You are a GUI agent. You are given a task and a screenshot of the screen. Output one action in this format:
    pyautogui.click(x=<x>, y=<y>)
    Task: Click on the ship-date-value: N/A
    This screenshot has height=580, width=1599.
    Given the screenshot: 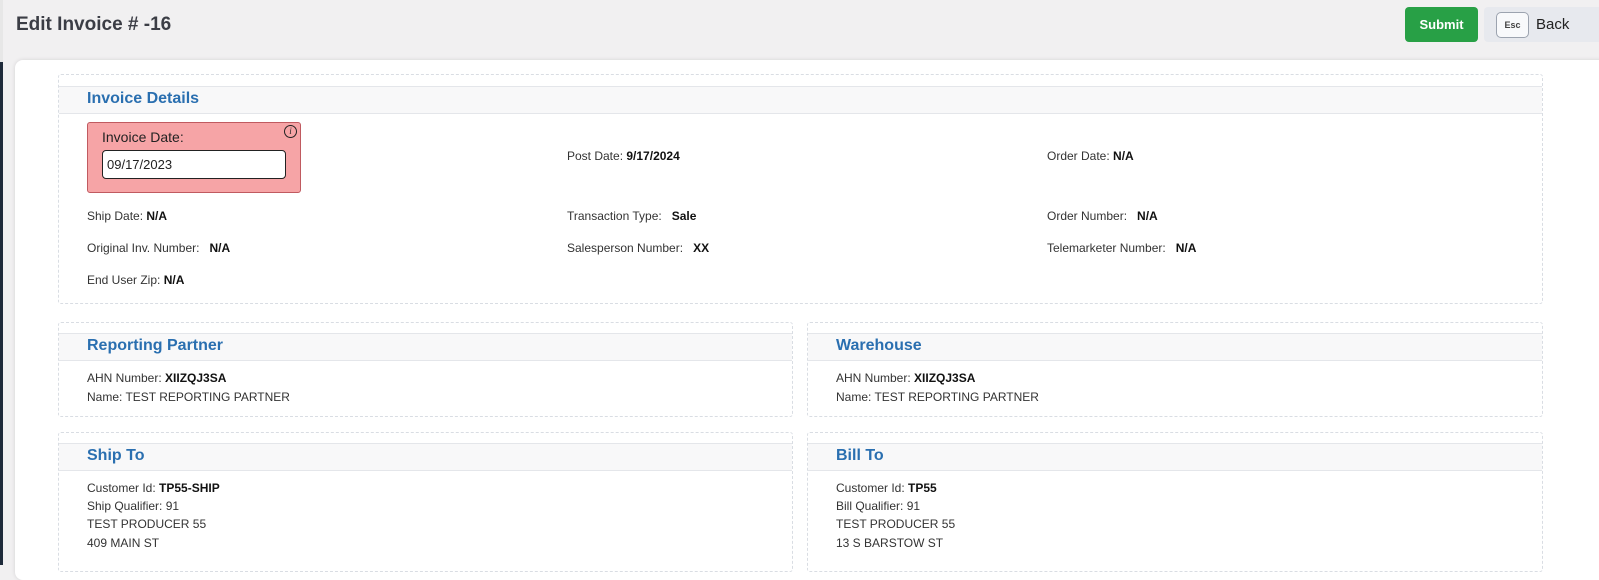 What is the action you would take?
    pyautogui.click(x=157, y=216)
    